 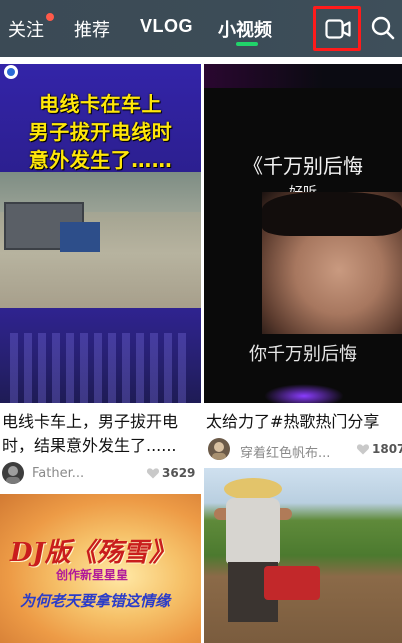 I want to click on camera-button, so click(x=337, y=28).